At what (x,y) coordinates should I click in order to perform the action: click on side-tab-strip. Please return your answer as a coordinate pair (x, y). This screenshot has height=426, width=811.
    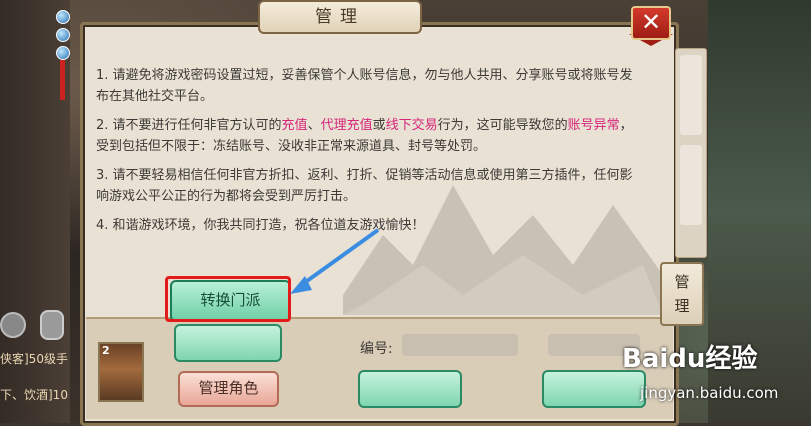
    Looking at the image, I should click on (691, 153).